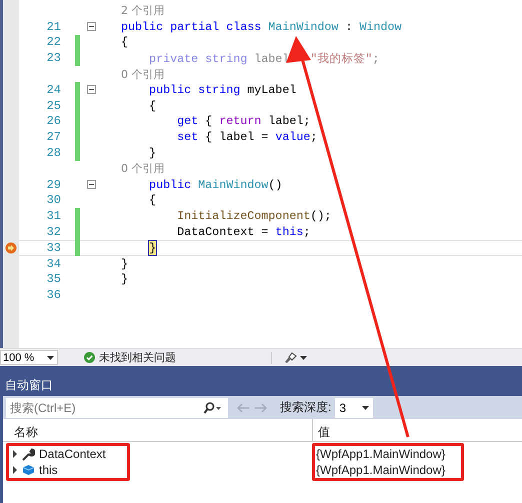 The width and height of the screenshot is (522, 503). Describe the element at coordinates (72, 454) in the screenshot. I see `variable-name: DataContext` at that location.